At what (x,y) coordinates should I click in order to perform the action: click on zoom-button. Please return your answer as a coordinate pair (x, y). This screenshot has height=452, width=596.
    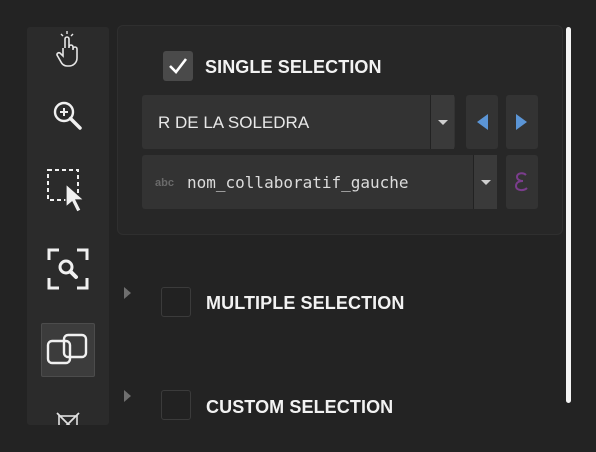
    Looking at the image, I should click on (68, 116).